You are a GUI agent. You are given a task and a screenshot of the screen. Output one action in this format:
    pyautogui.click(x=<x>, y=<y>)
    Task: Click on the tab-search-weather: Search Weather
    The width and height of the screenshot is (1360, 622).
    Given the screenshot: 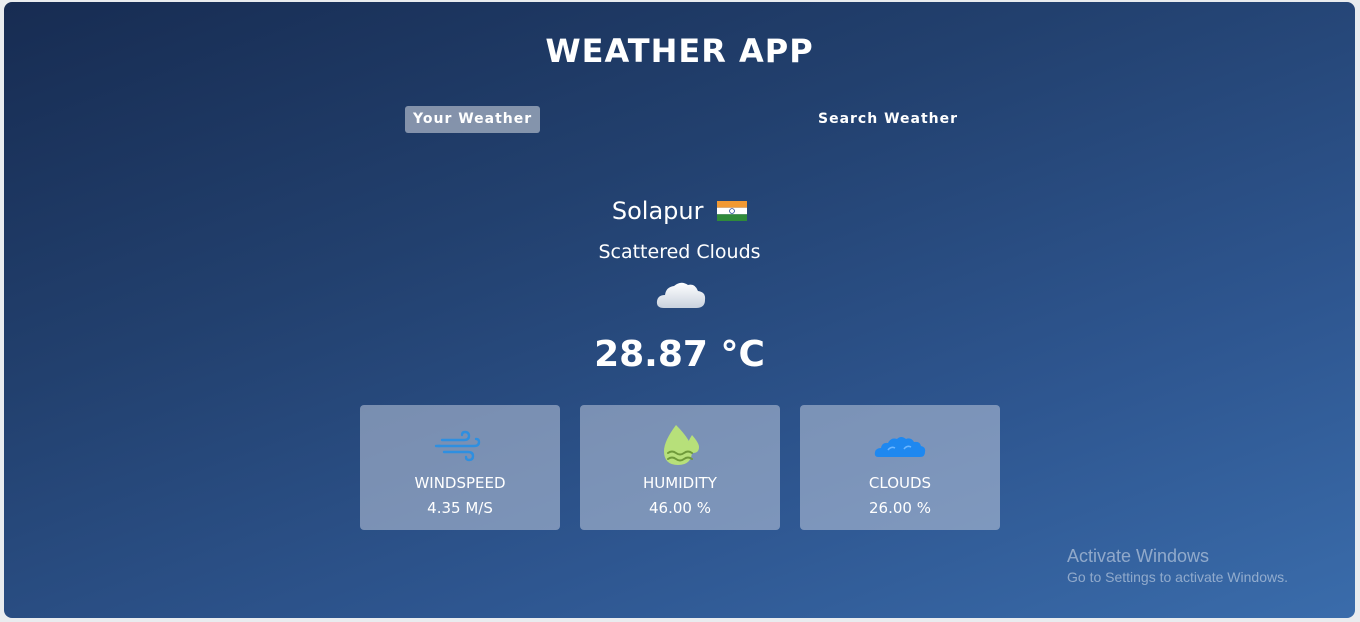 What is the action you would take?
    pyautogui.click(x=888, y=119)
    